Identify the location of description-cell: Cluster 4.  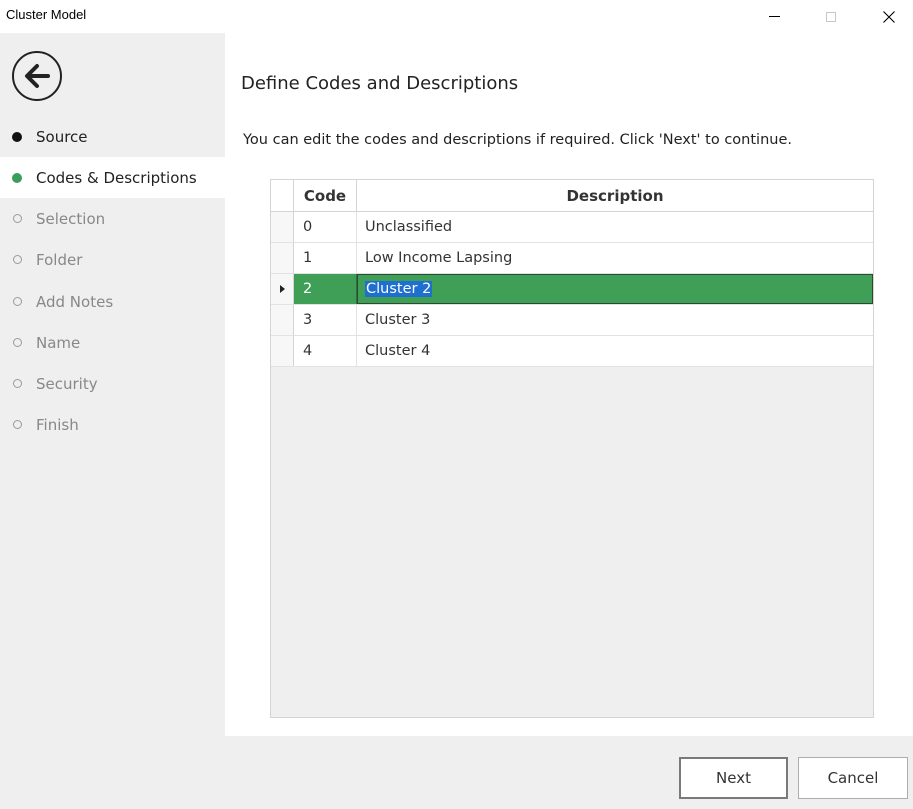
(615, 351).